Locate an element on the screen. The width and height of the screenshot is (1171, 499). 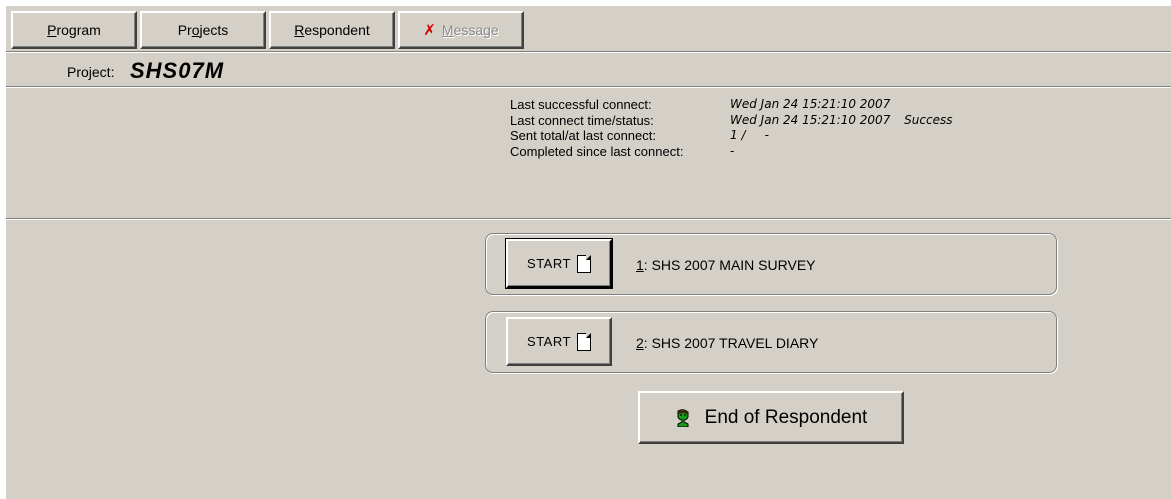
projects-label: Projects is located at coordinates (203, 30).